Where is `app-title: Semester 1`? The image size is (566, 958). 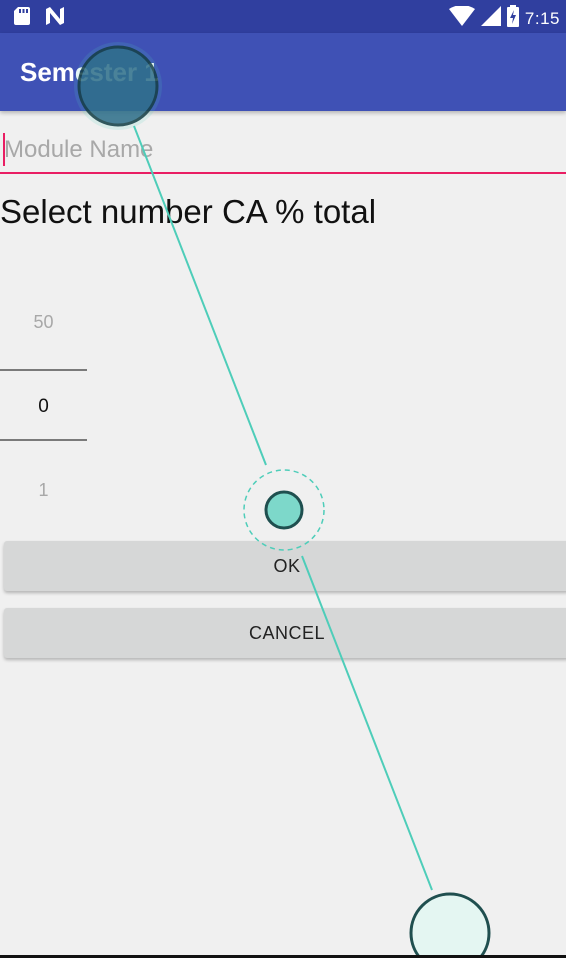 app-title: Semester 1 is located at coordinates (89, 72).